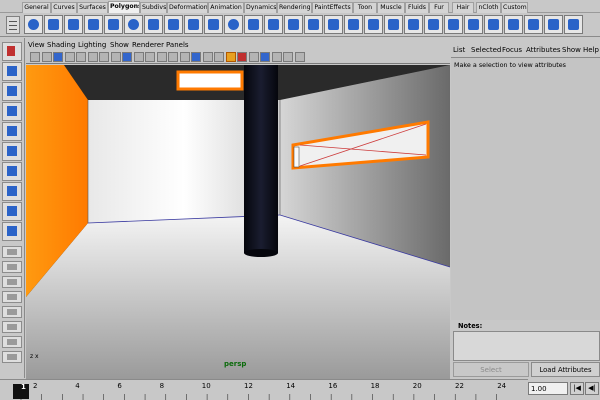  Describe the element at coordinates (148, 45) in the screenshot. I see `panel-menu-renderer: Renderer` at that location.